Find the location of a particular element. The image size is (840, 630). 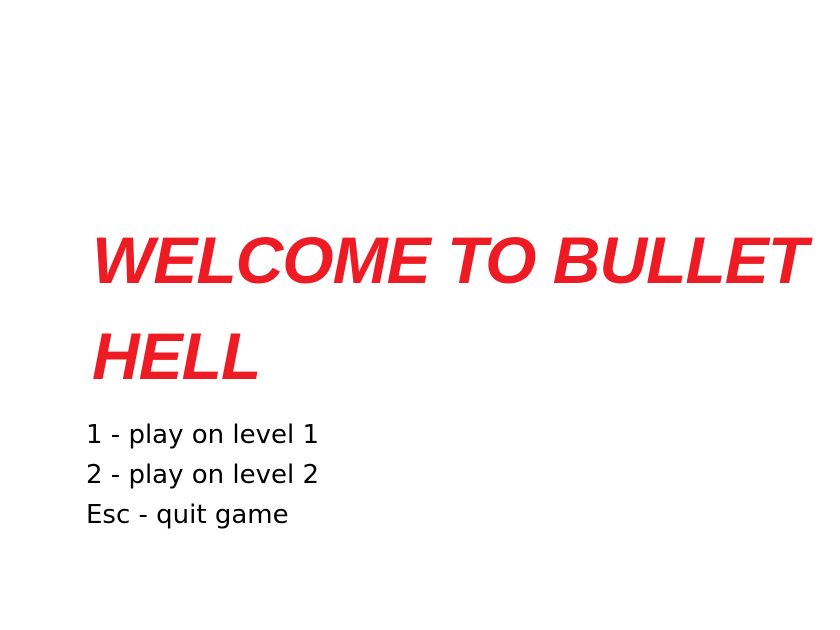

game-title-line-2: HELL is located at coordinates (176, 356).